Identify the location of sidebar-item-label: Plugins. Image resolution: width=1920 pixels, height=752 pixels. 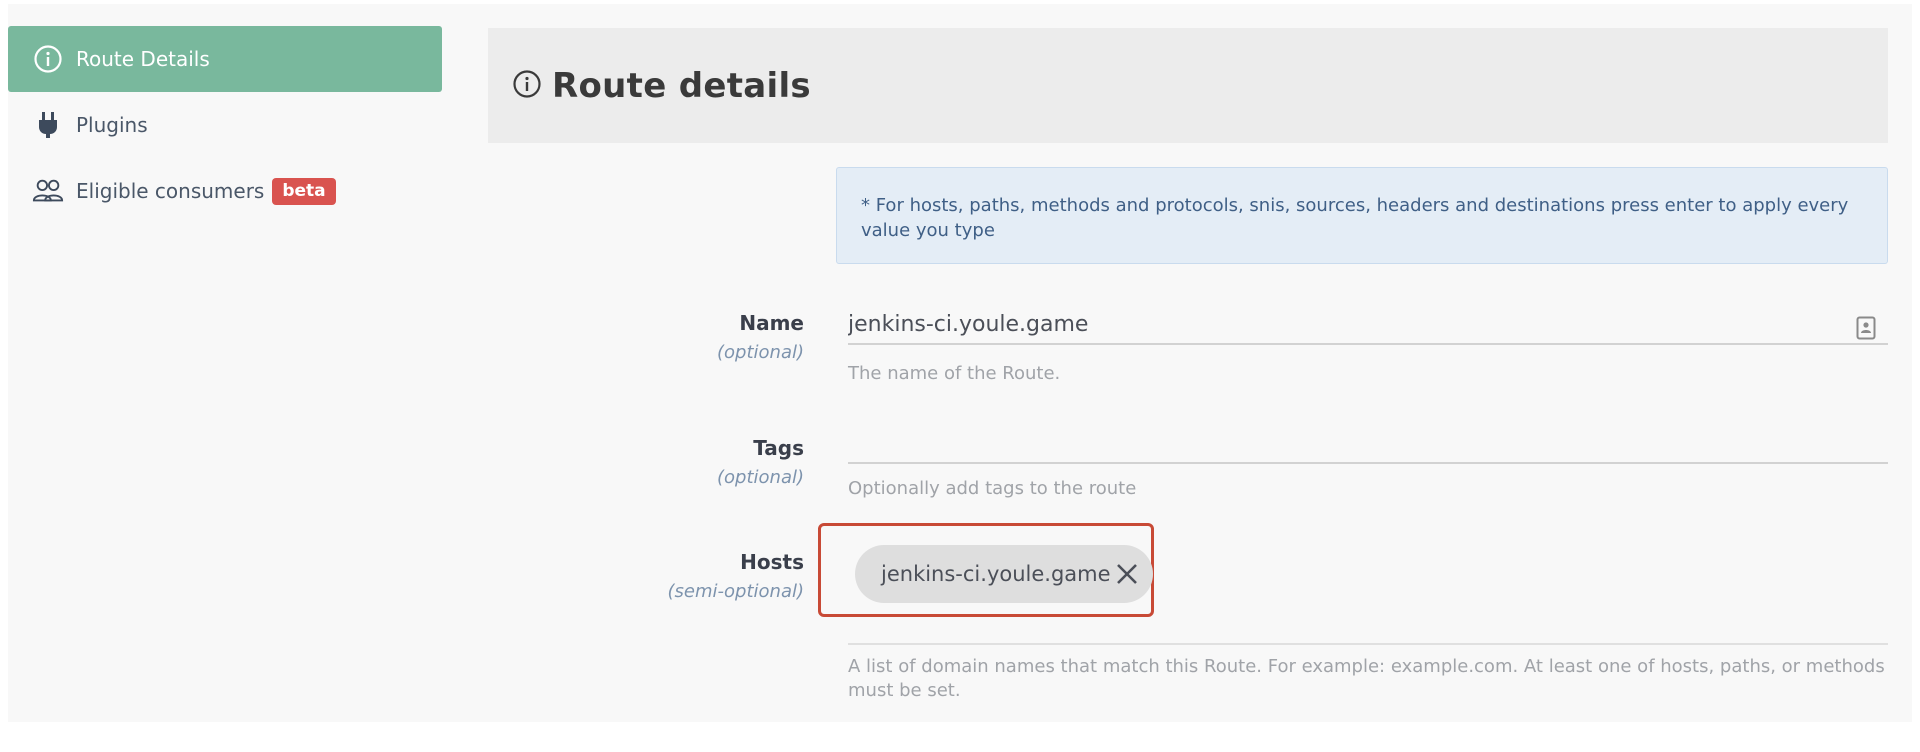
(112, 125).